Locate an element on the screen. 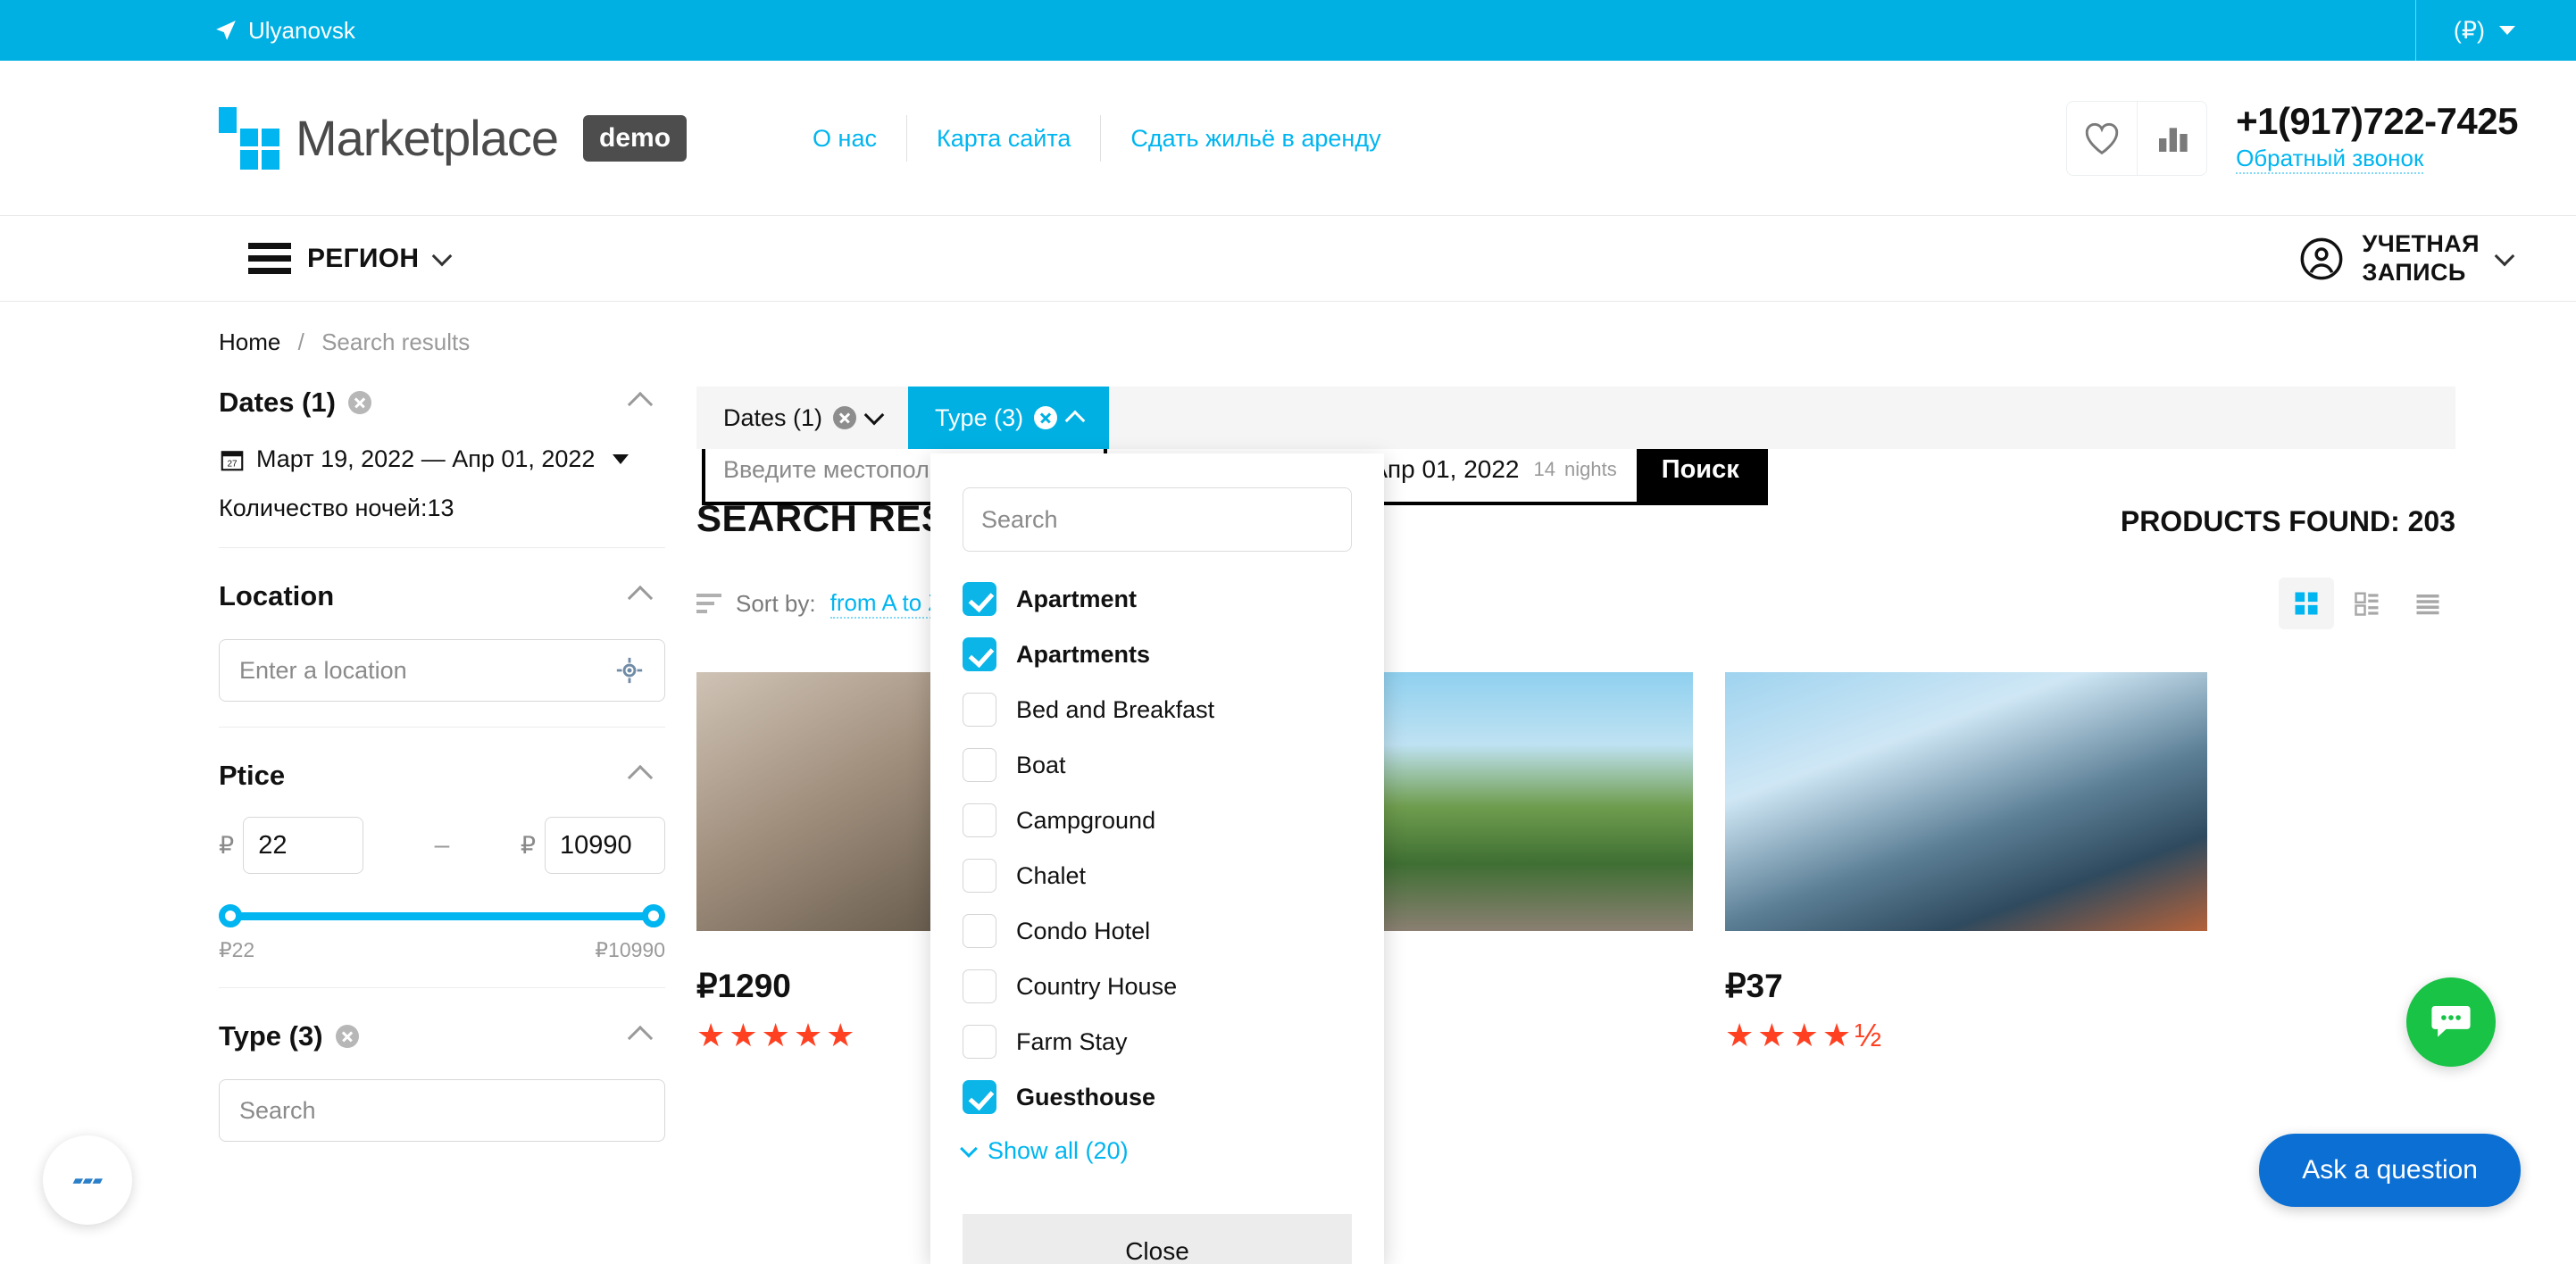 The height and width of the screenshot is (1264, 2576). option-label: Bed and Breakfast is located at coordinates (1115, 709).